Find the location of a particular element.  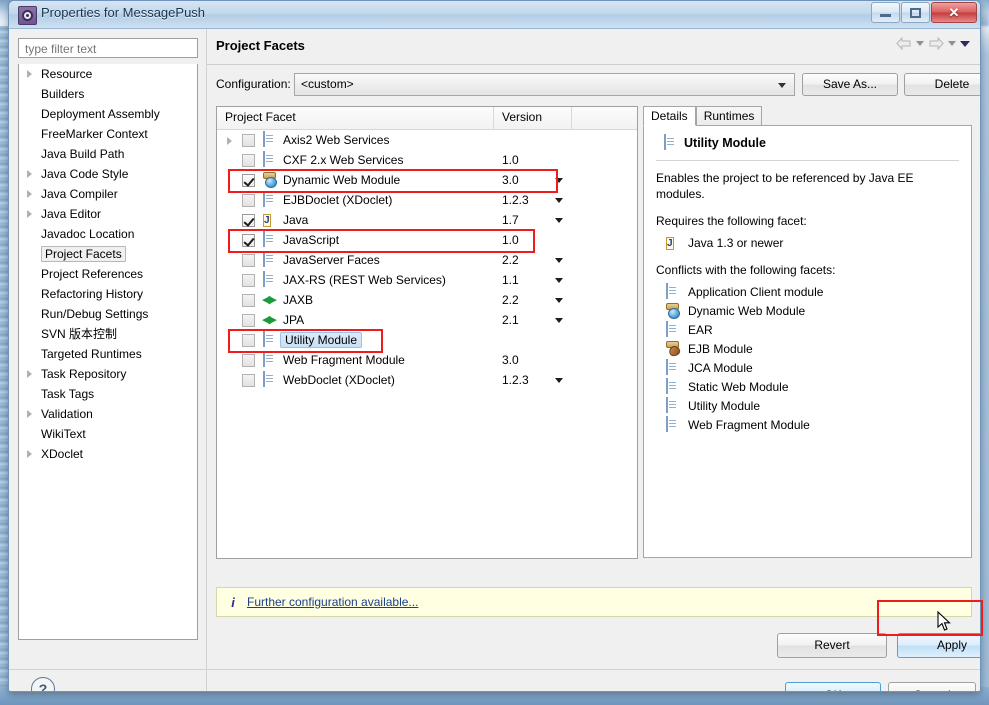

revert-button: Revert is located at coordinates (832, 645).